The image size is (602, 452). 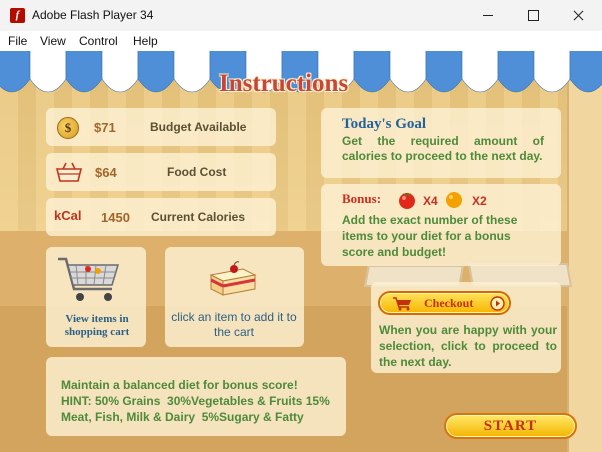 I want to click on shop-pillar, so click(x=584, y=266).